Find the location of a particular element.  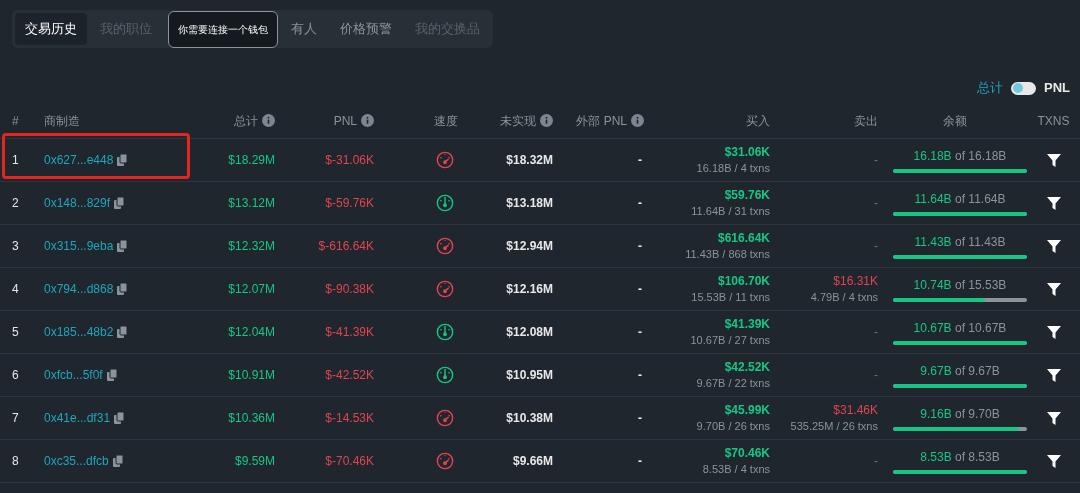

unrealized-cell-text: $10.38M is located at coordinates (529, 418).